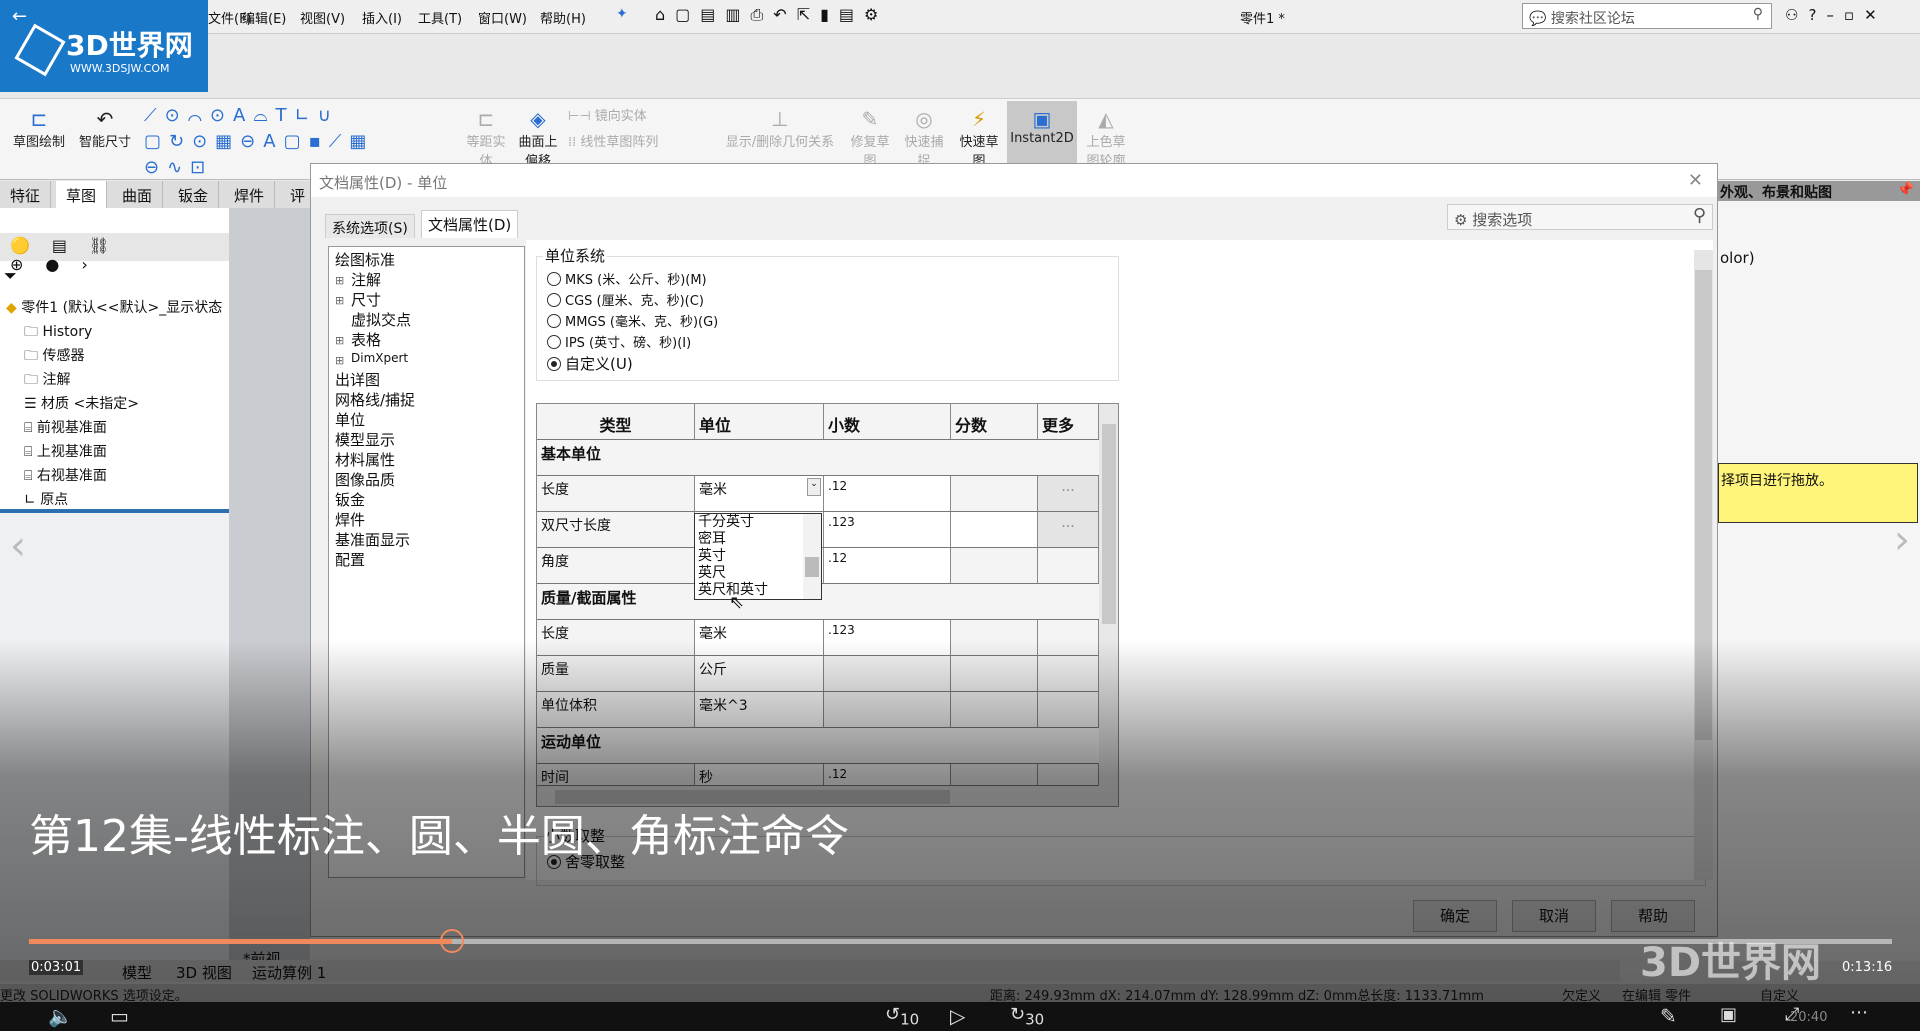 The image size is (1920, 1031). Describe the element at coordinates (470, 224) in the screenshot. I see `tab-document-properties: 文档属性(D)` at that location.